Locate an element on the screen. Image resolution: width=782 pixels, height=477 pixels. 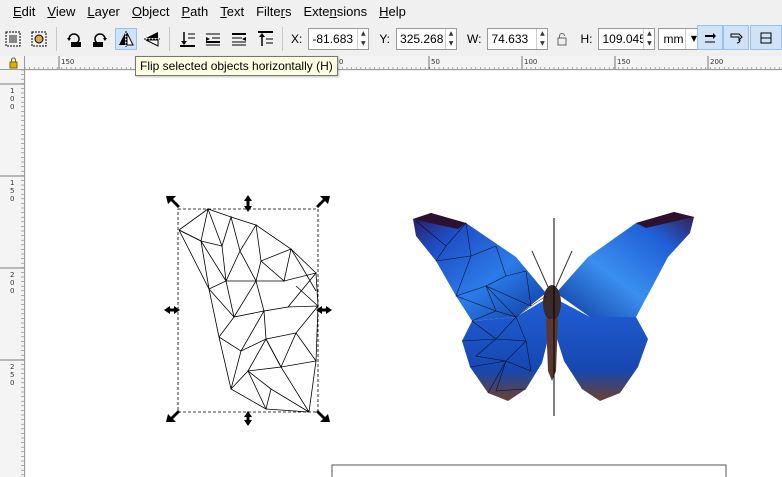
raise-icon is located at coordinates (239, 39).